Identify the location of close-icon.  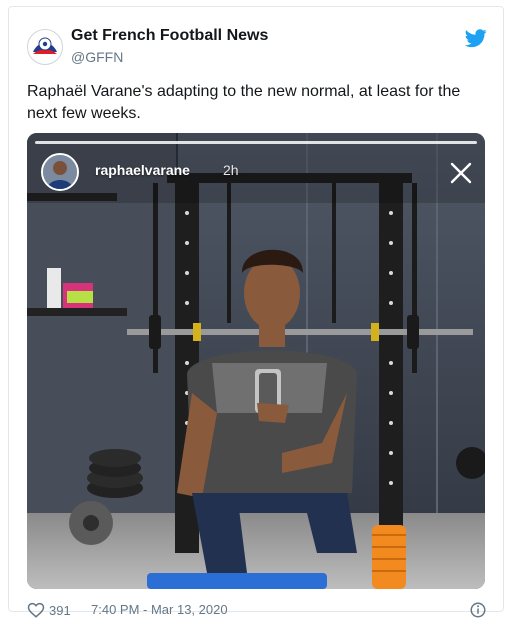
(461, 173).